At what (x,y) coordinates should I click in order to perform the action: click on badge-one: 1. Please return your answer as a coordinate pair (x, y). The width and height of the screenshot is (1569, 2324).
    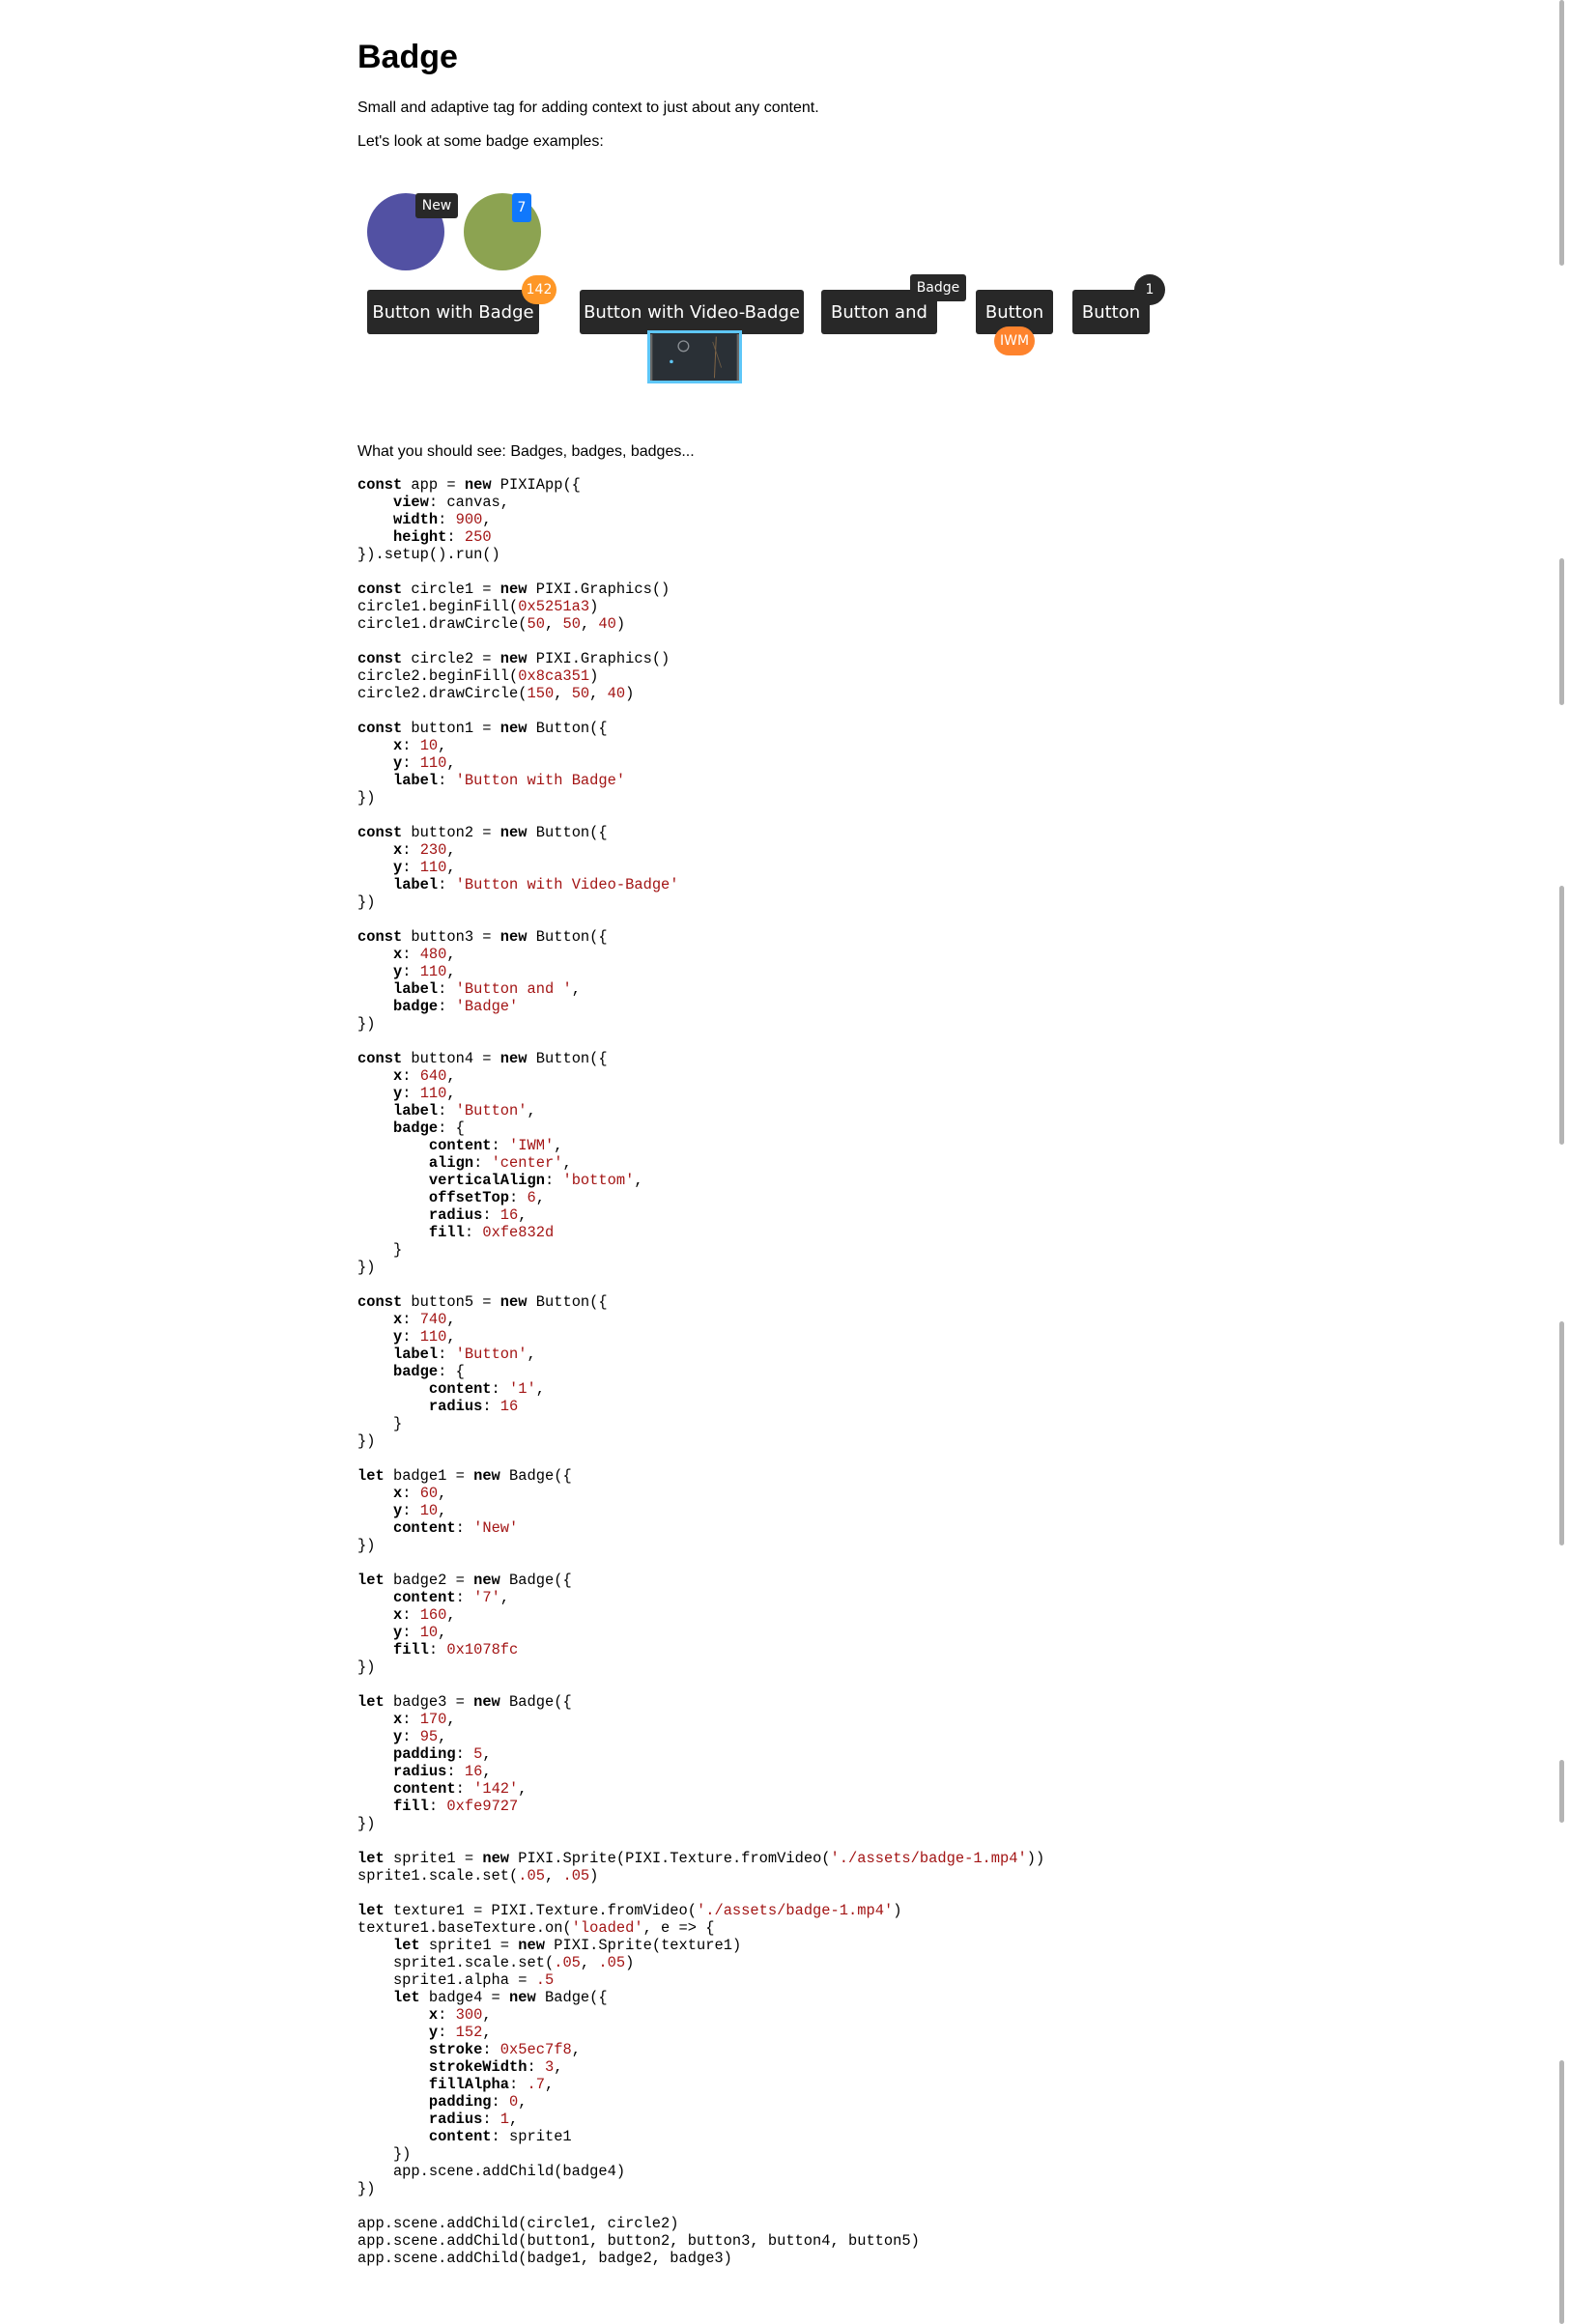
    Looking at the image, I should click on (1149, 289).